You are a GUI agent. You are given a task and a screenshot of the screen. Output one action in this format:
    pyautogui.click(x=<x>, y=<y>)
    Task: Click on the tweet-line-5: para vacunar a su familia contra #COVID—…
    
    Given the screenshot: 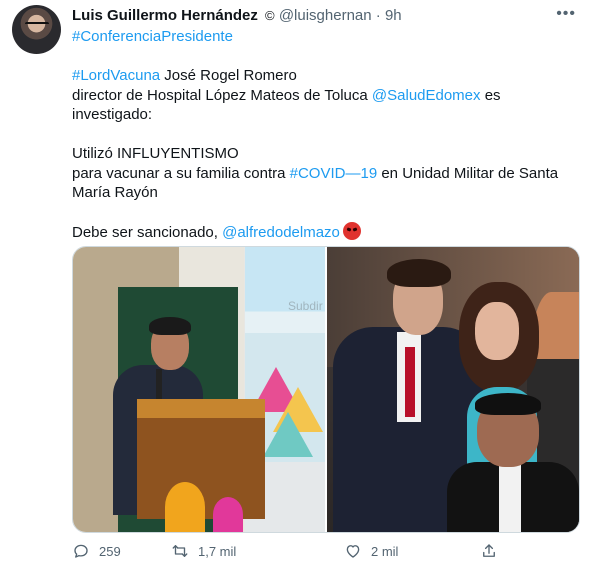 What is the action you would take?
    pyautogui.click(x=324, y=174)
    